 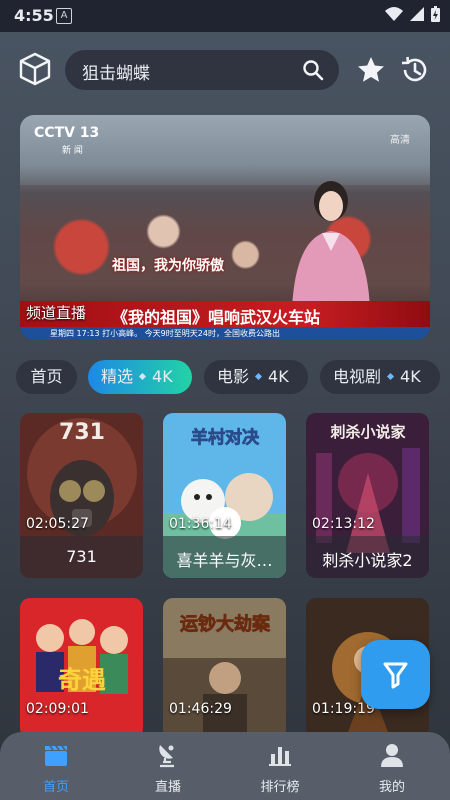 I want to click on duration-label: 02:13:12, so click(x=343, y=524).